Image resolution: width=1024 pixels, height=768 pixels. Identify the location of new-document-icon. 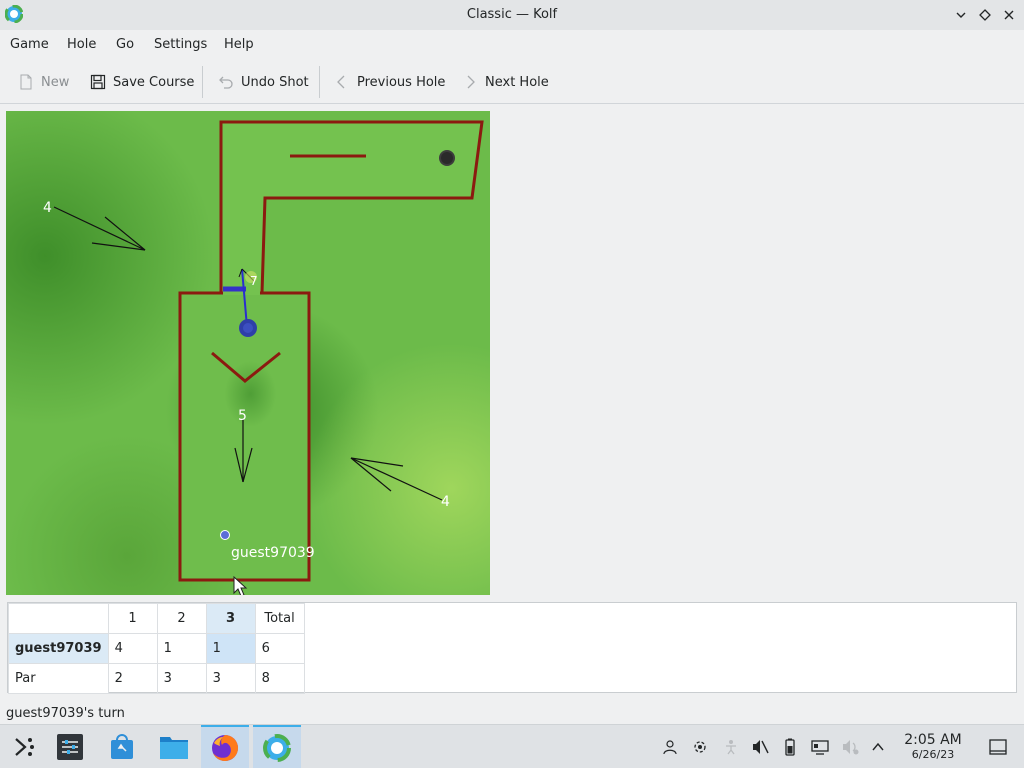
(26, 82).